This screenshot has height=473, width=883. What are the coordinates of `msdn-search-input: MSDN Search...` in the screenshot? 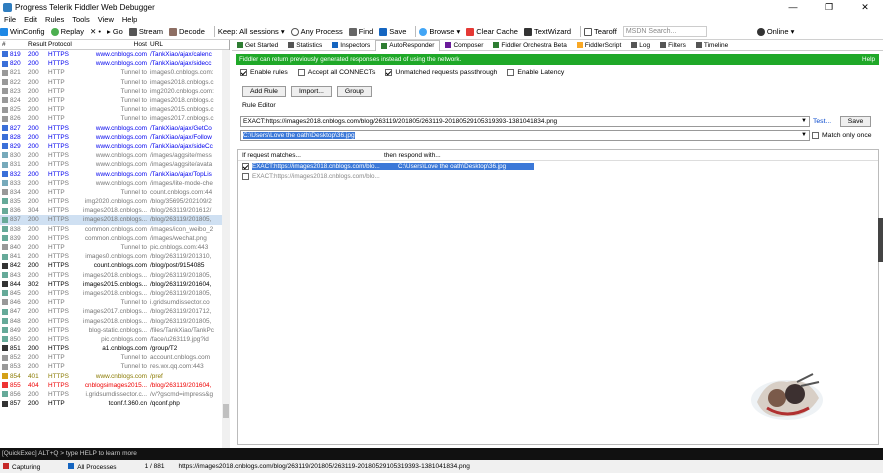 It's located at (664, 31).